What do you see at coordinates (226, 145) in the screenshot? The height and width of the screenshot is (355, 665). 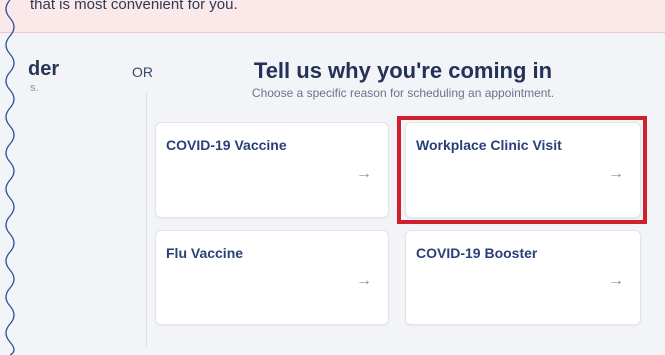 I see `reason-card-label: COVID-19 Vaccine` at bounding box center [226, 145].